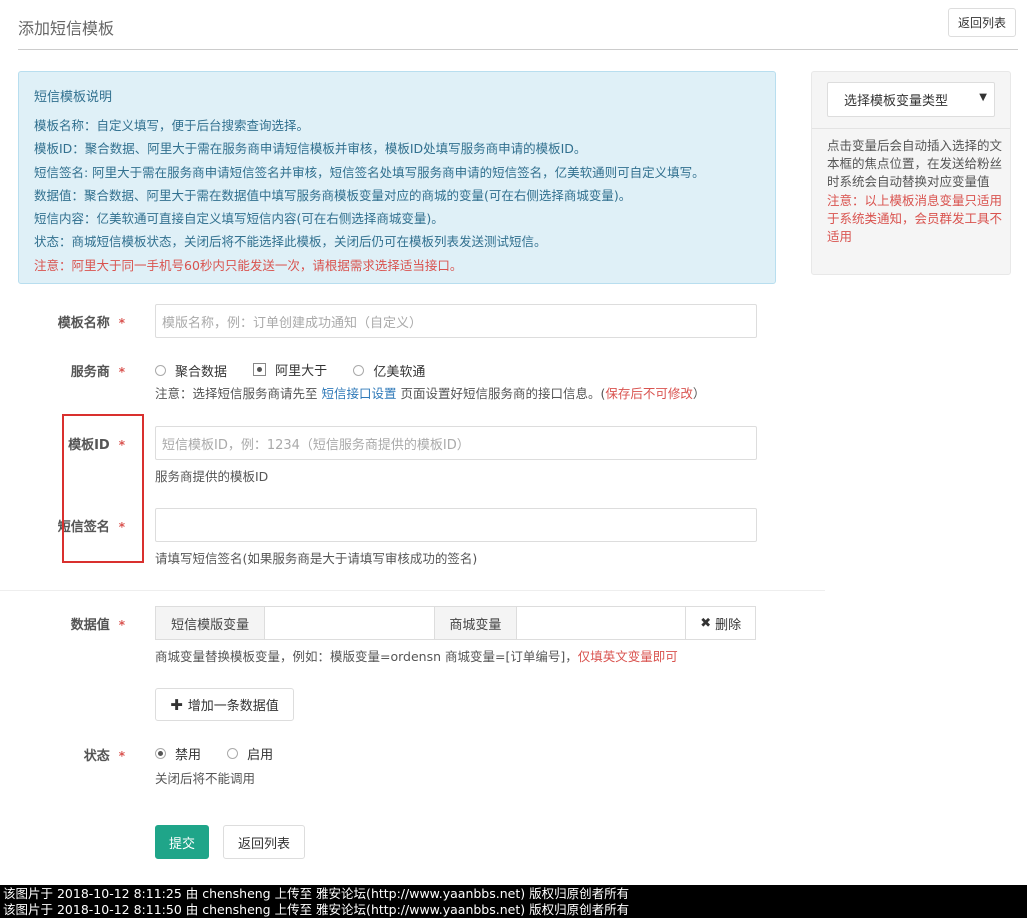 The height and width of the screenshot is (918, 1027). I want to click on signature-hint: 请填写短信签名(如果服务商是大于请填写审核成功的签名), so click(316, 558).